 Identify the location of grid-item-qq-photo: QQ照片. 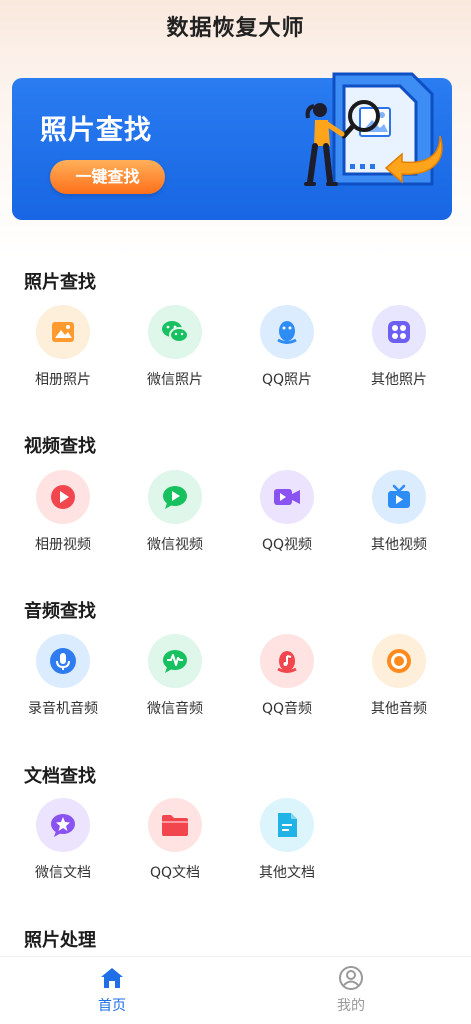
(287, 347).